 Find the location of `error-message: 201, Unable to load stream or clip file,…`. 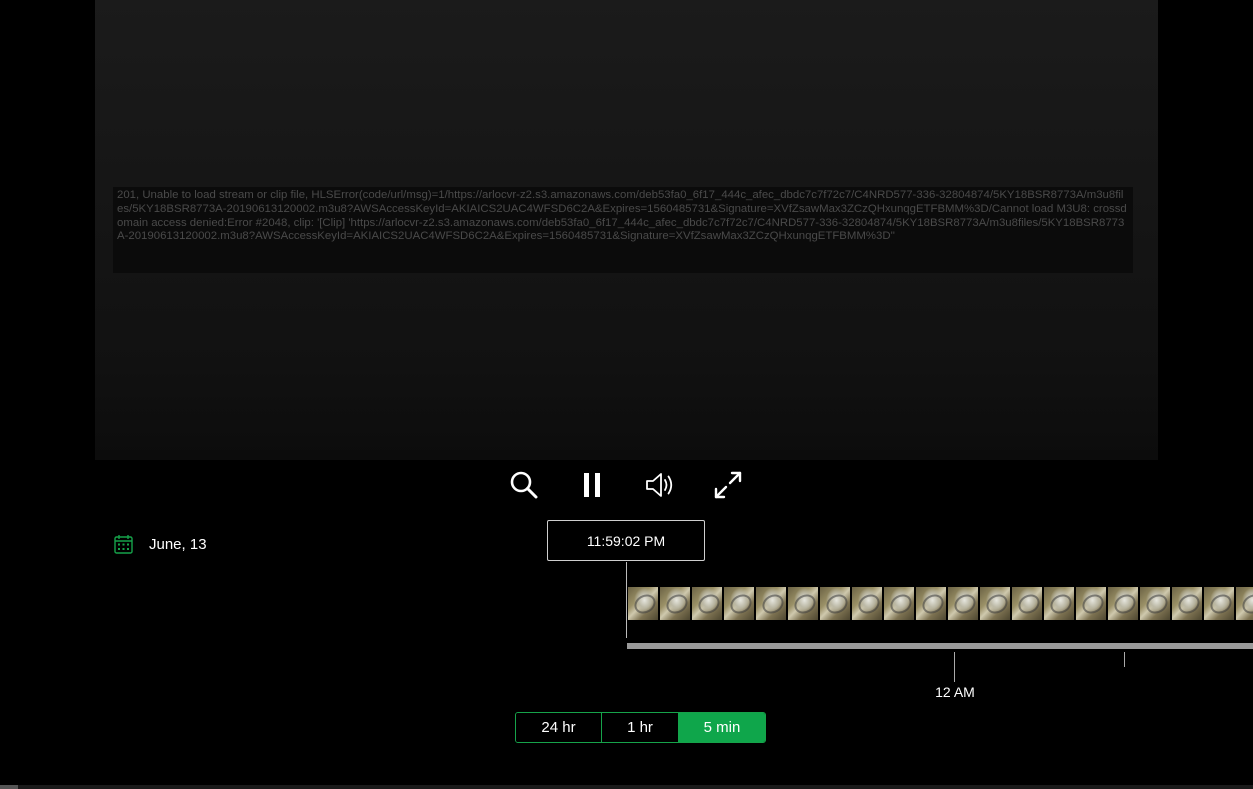

error-message: 201, Unable to load stream or clip file,… is located at coordinates (623, 230).